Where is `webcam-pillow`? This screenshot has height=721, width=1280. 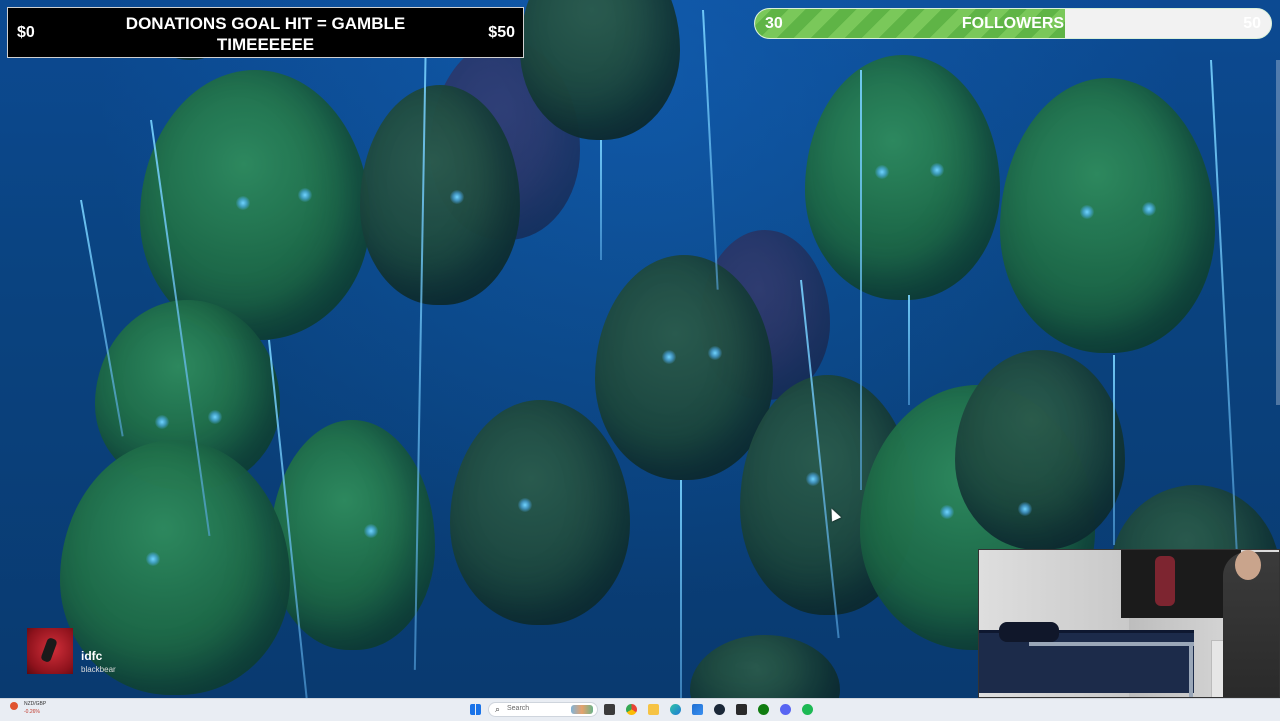 webcam-pillow is located at coordinates (1029, 632).